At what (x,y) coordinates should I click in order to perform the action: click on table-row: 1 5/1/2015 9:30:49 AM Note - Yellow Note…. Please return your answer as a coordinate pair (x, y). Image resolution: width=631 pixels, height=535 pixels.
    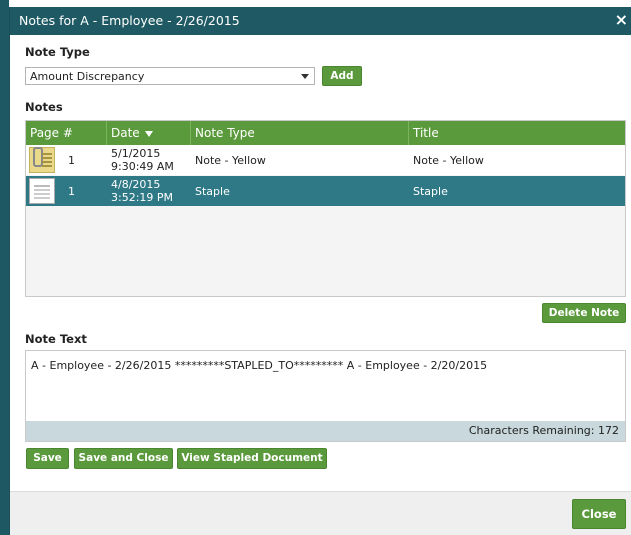
    Looking at the image, I should click on (325, 160).